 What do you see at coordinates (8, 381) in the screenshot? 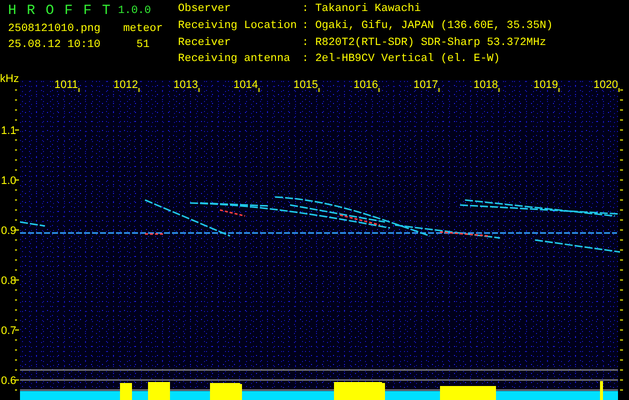
I see `y-axis-label: 0.6` at bounding box center [8, 381].